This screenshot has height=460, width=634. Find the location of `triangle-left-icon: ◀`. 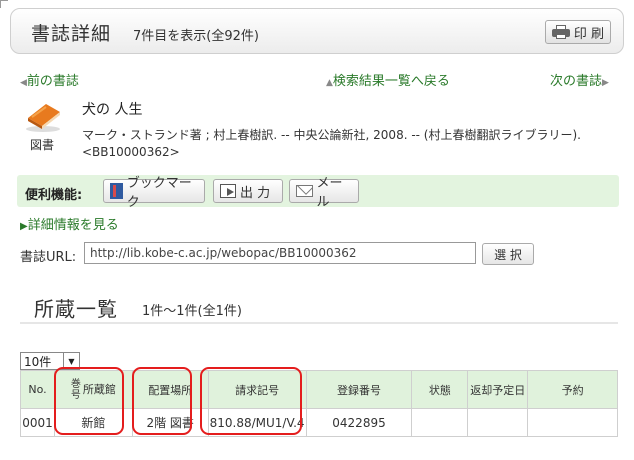

triangle-left-icon: ◀ is located at coordinates (23, 83).